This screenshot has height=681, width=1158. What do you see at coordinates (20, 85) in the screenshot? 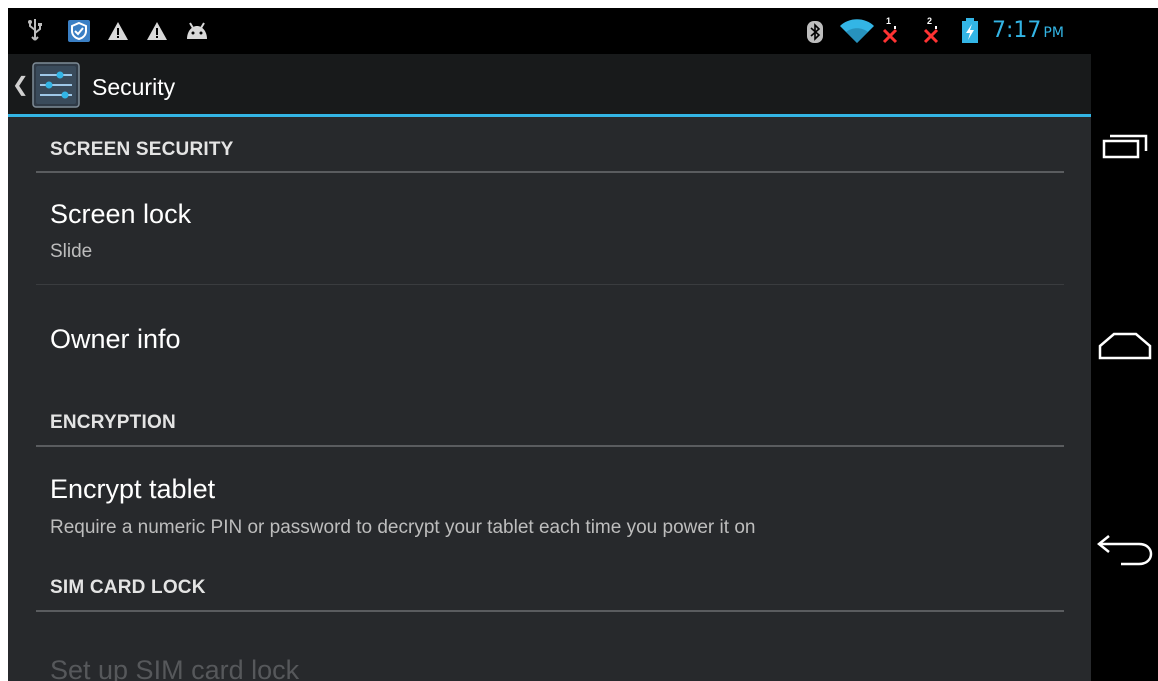
I see `up-caret-icon: ❮` at bounding box center [20, 85].